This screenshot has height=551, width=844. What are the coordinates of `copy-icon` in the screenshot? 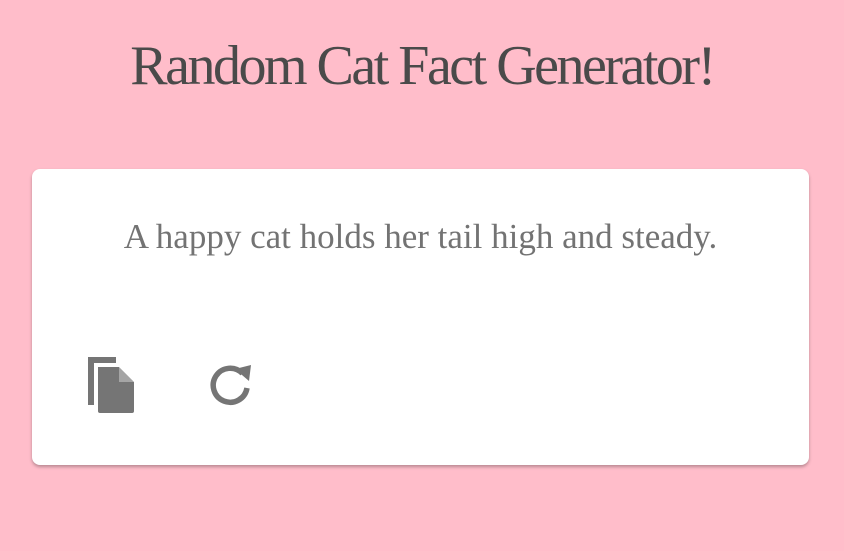 It's located at (111, 385).